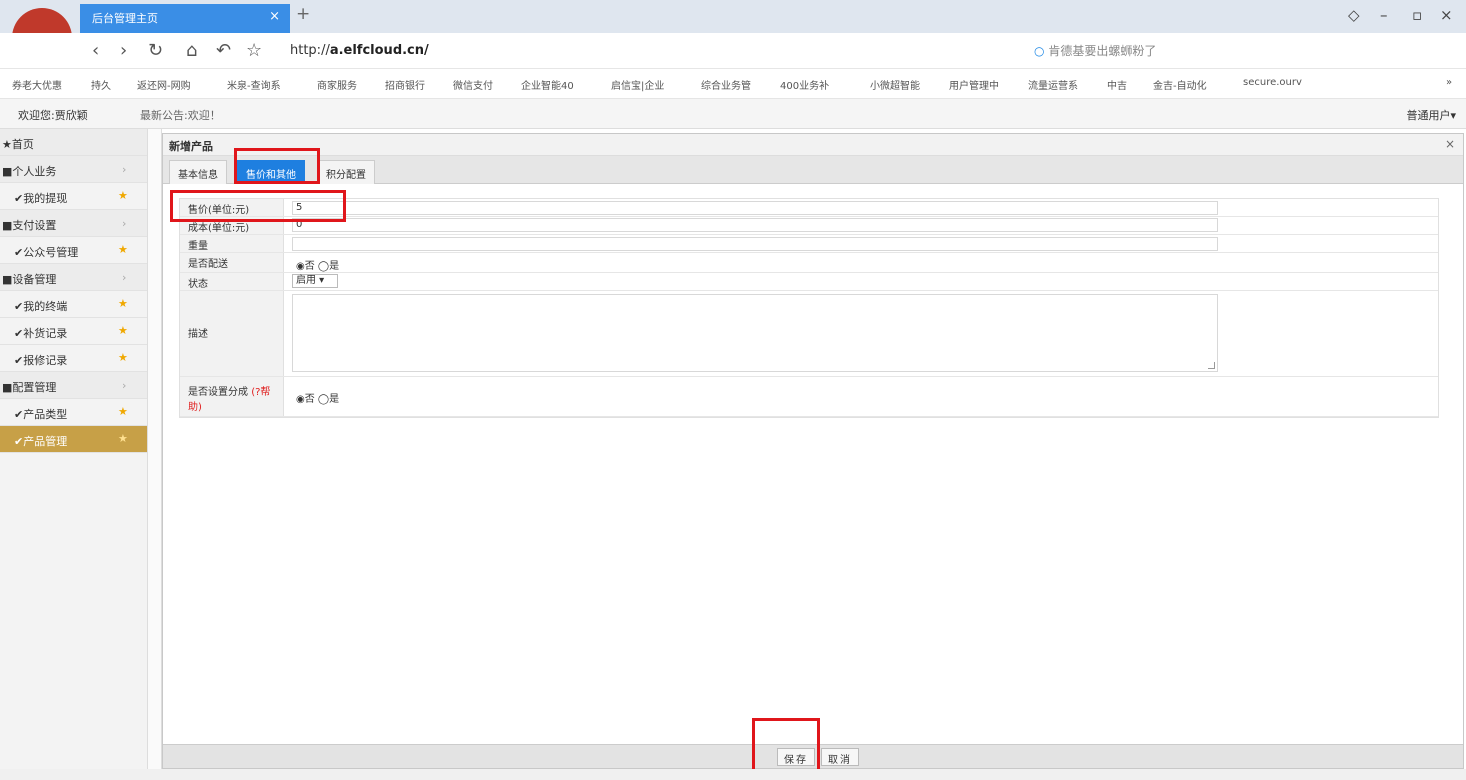 Image resolution: width=1466 pixels, height=780 pixels. I want to click on sidebar-item: ✔我的终端 ★, so click(73, 304).